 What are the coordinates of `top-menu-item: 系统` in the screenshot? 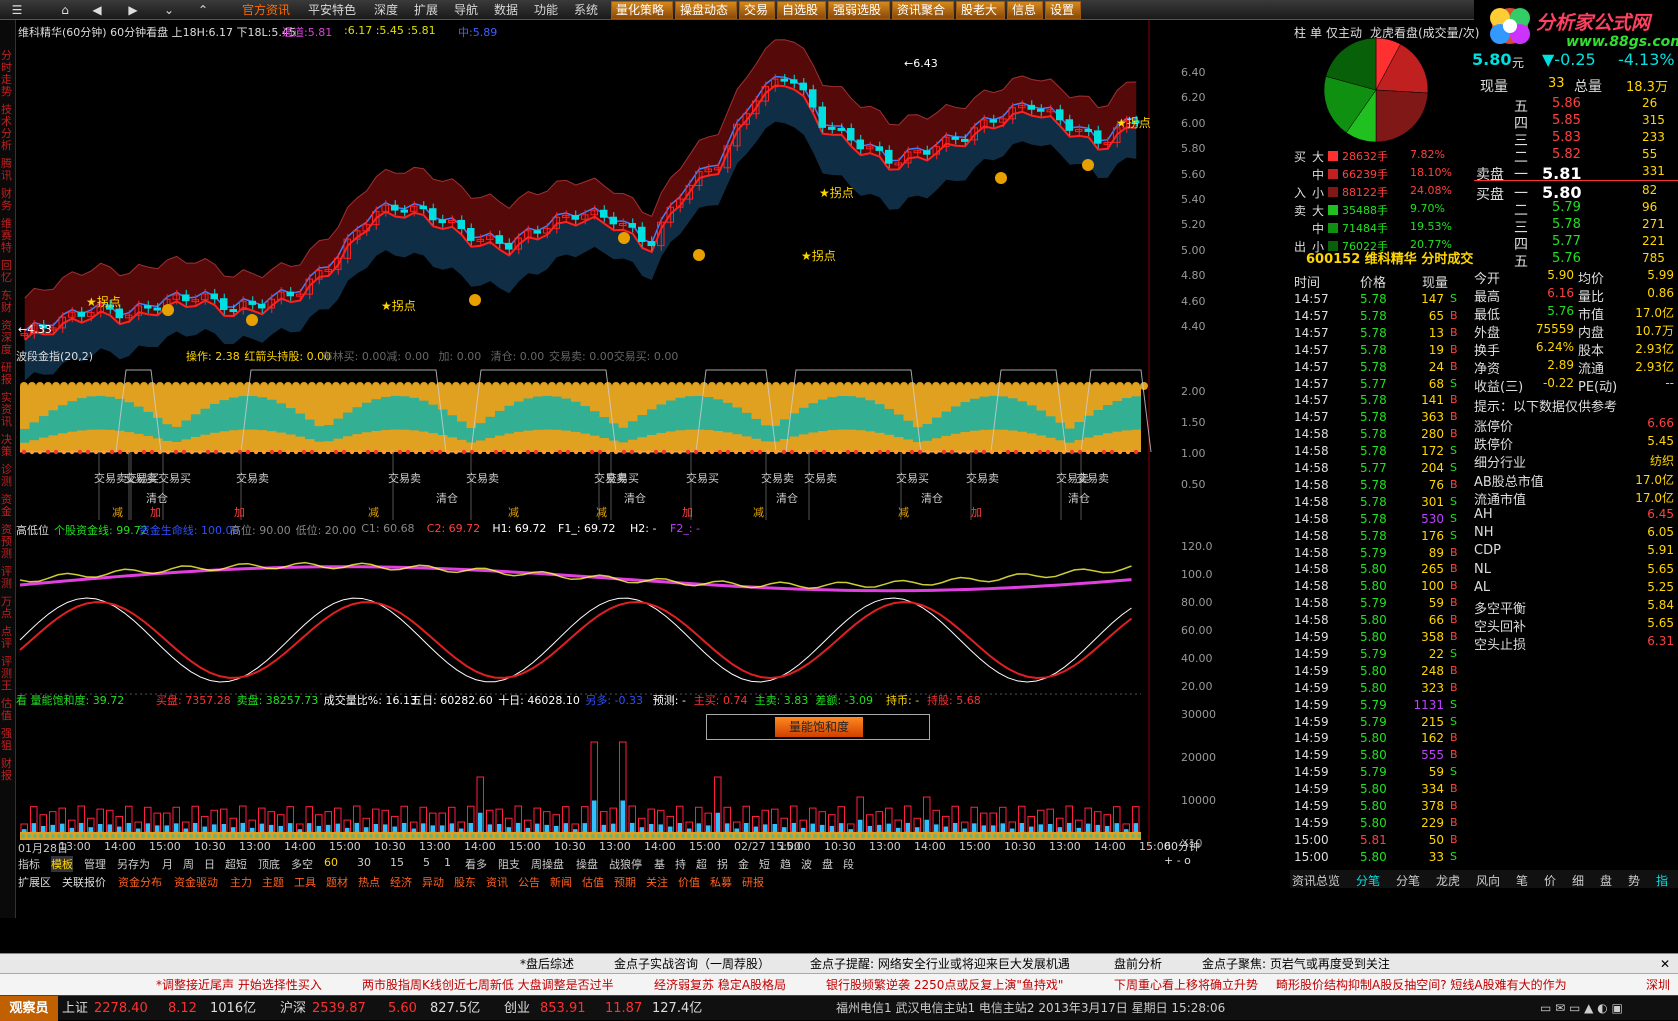 It's located at (586, 10).